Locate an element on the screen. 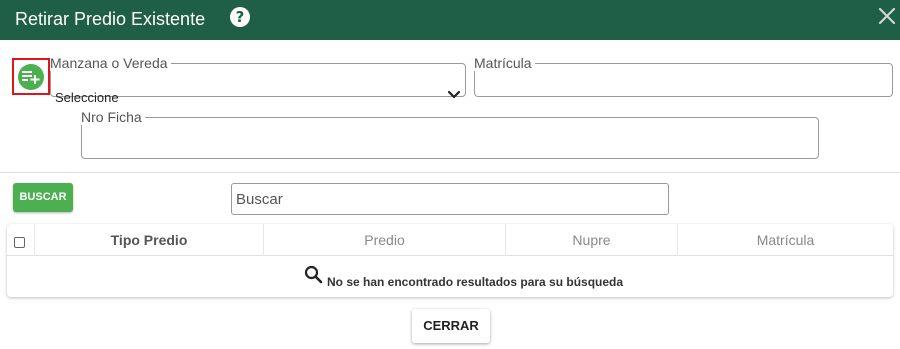 The height and width of the screenshot is (349, 900). manzana-select: Manzana o Vereda Seleccione is located at coordinates (258, 80).